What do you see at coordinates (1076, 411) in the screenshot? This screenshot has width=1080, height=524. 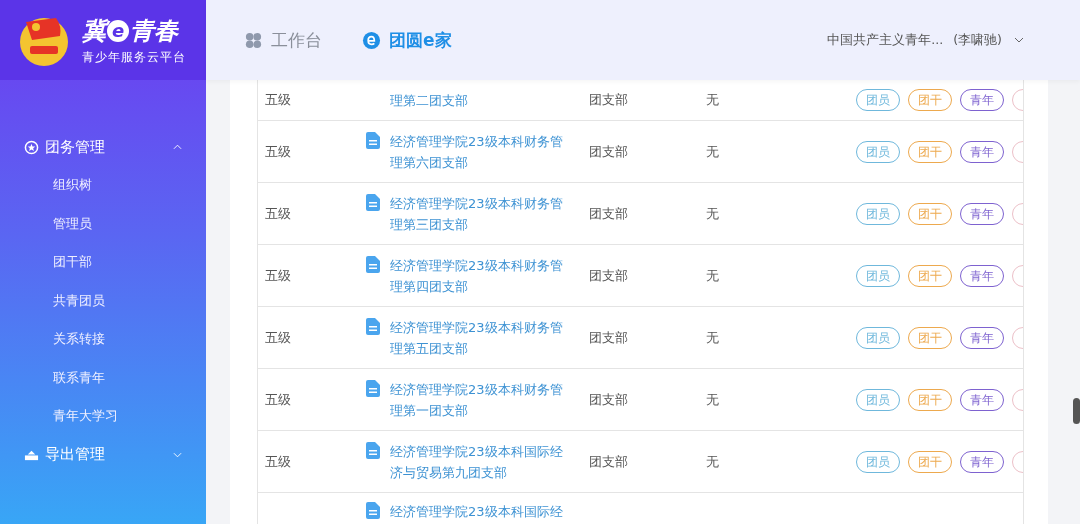 I see `scrollbar-thumb` at bounding box center [1076, 411].